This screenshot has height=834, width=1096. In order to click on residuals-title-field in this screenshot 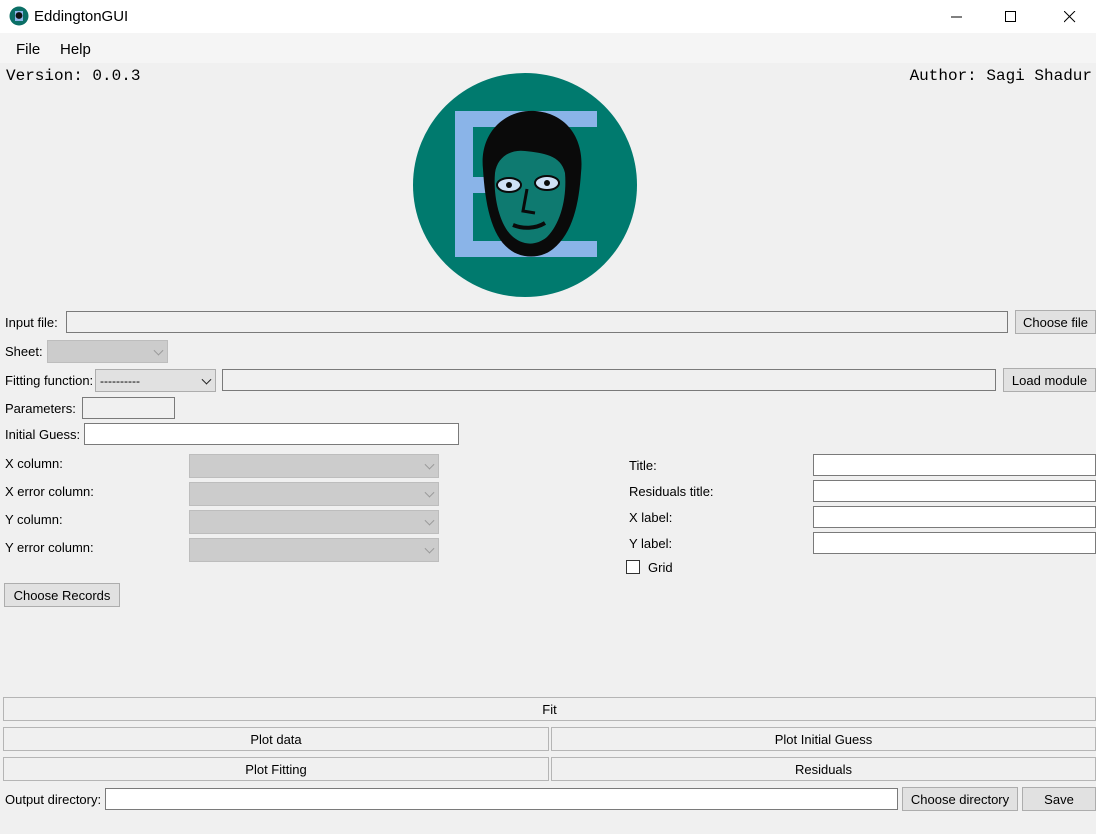, I will do `click(954, 491)`.